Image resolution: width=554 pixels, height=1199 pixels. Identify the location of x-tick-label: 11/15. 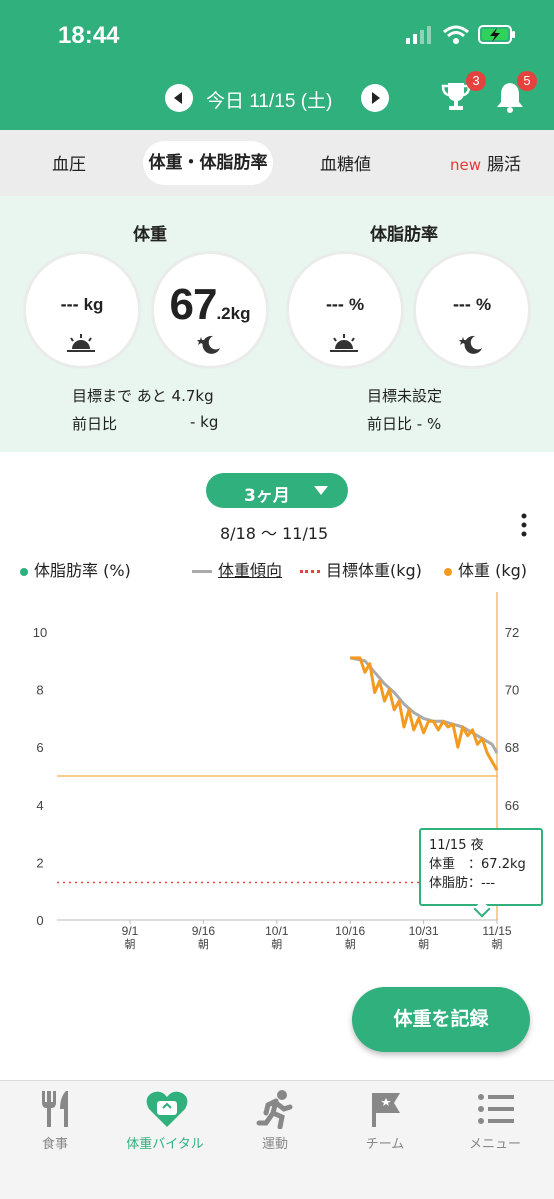
(496, 931).